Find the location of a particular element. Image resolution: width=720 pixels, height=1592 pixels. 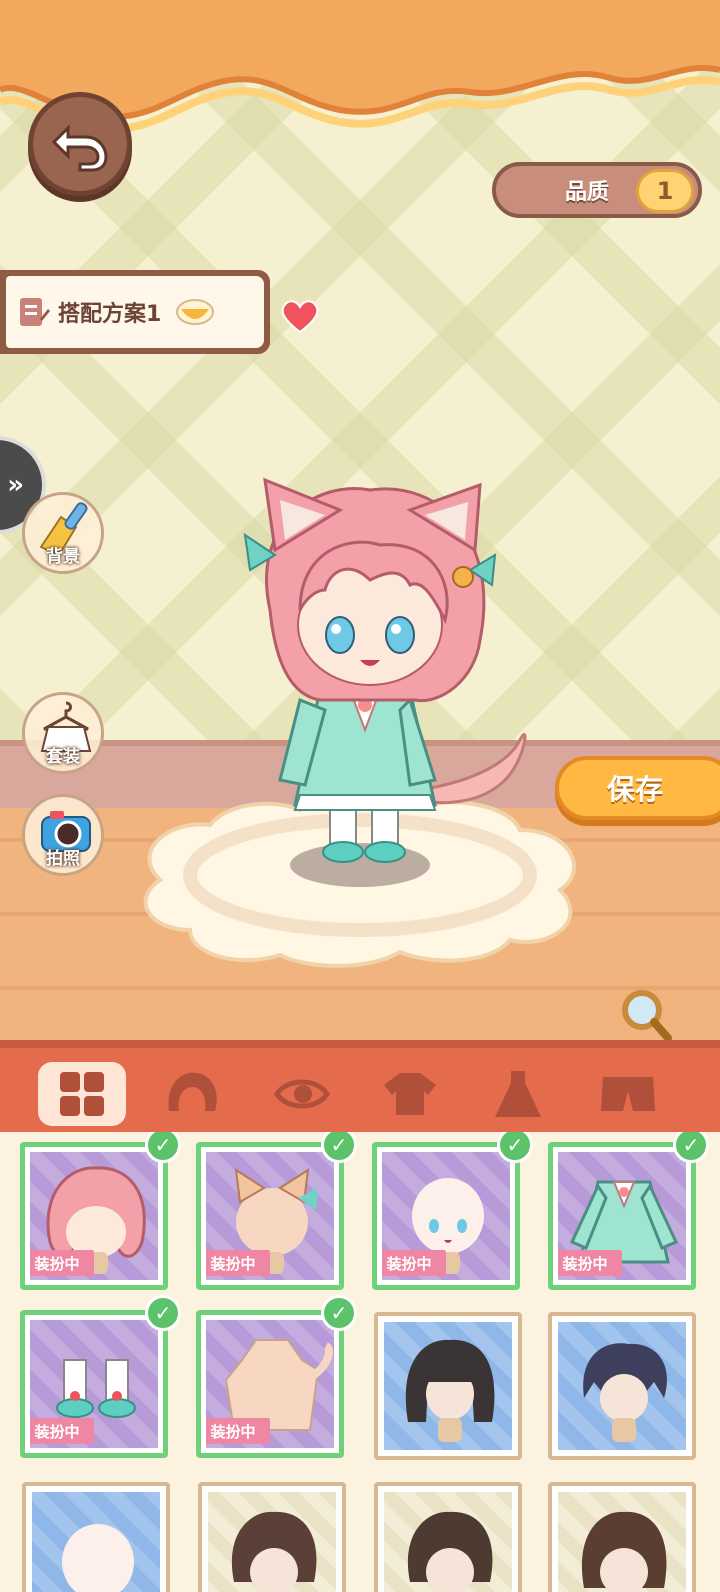

hair-icon is located at coordinates (192, 1091).